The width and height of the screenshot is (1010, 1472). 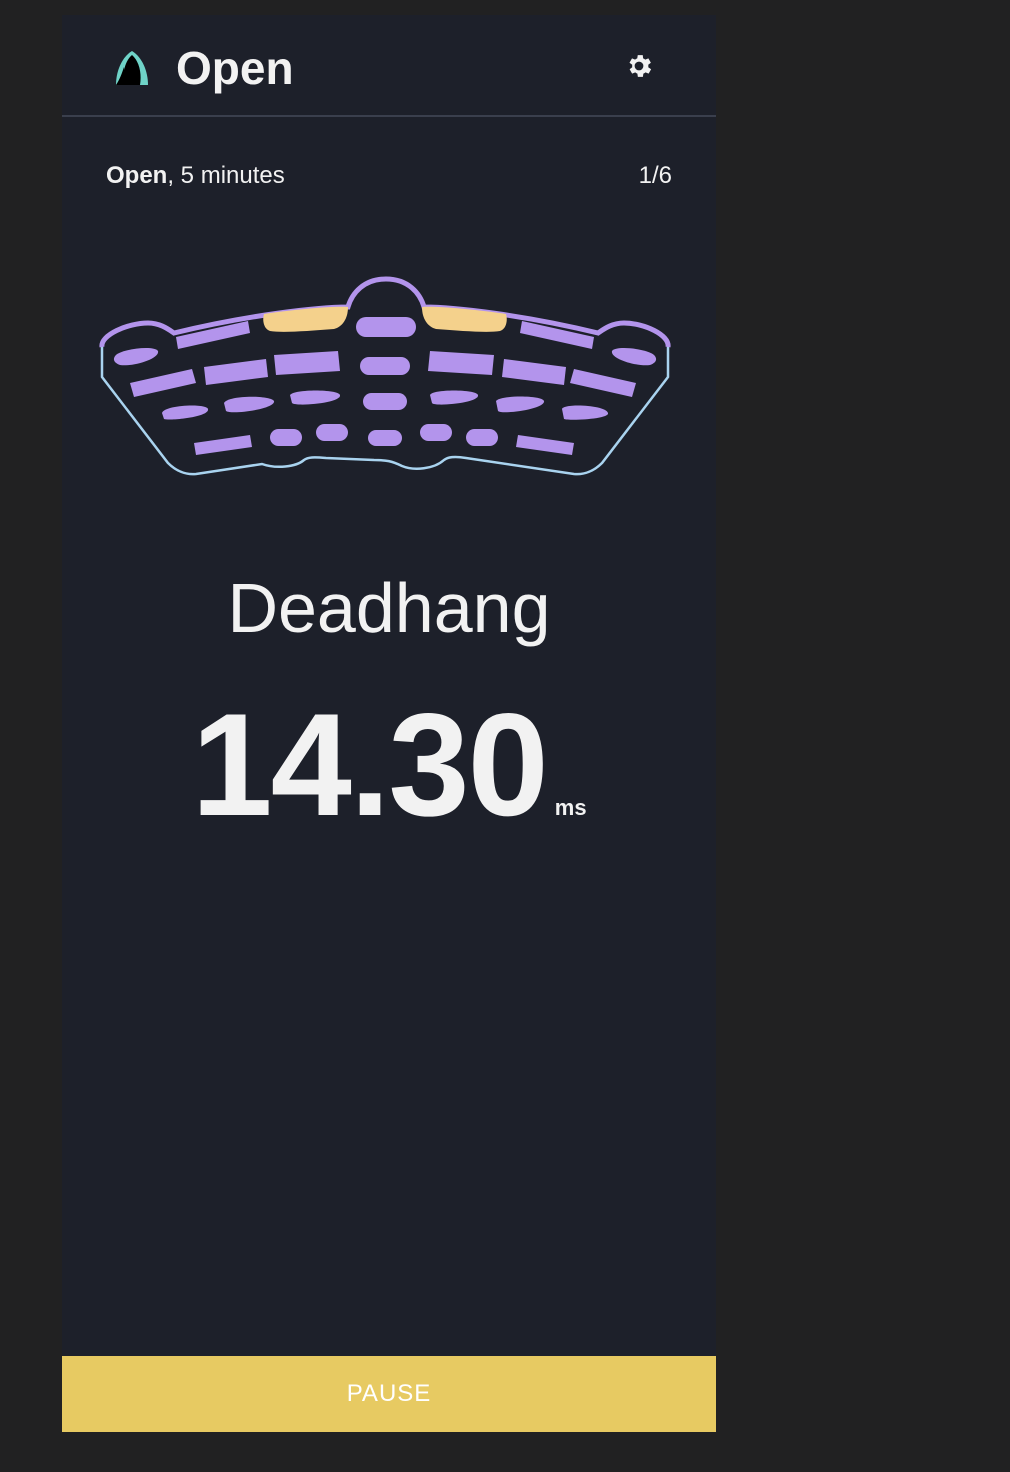 What do you see at coordinates (570, 807) in the screenshot?
I see `timer-unit: ms` at bounding box center [570, 807].